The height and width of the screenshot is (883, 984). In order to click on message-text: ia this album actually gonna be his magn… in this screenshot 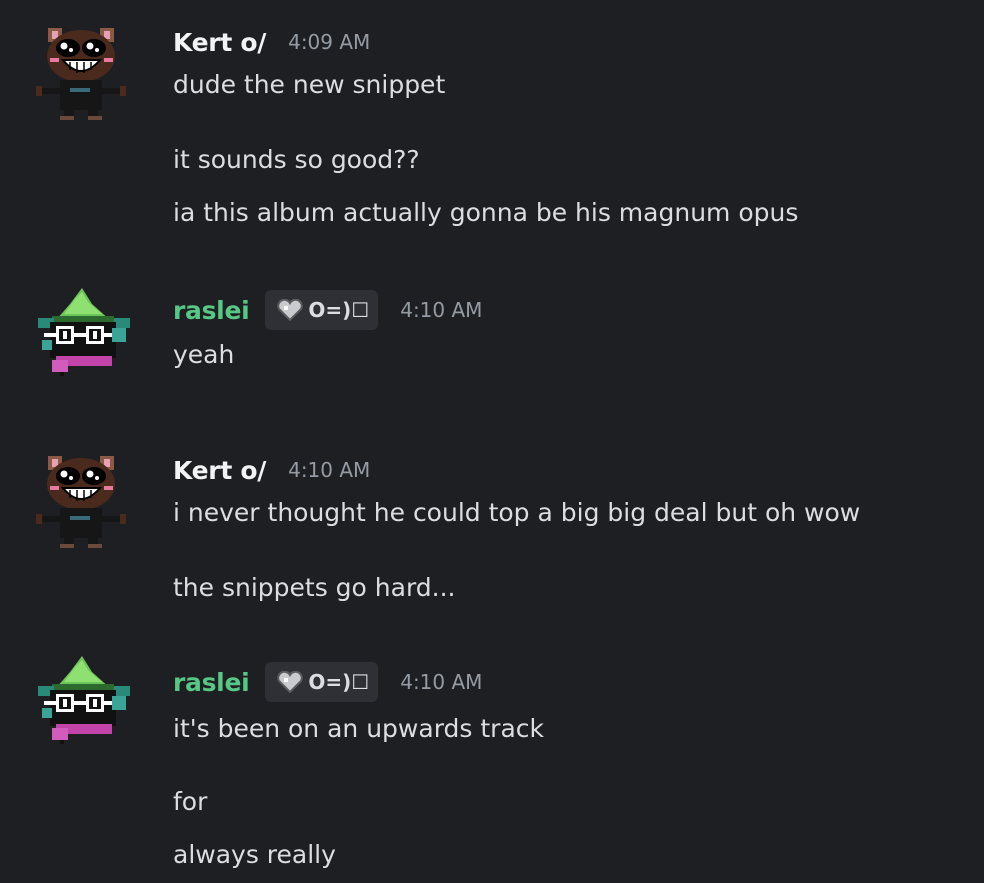, I will do `click(486, 212)`.